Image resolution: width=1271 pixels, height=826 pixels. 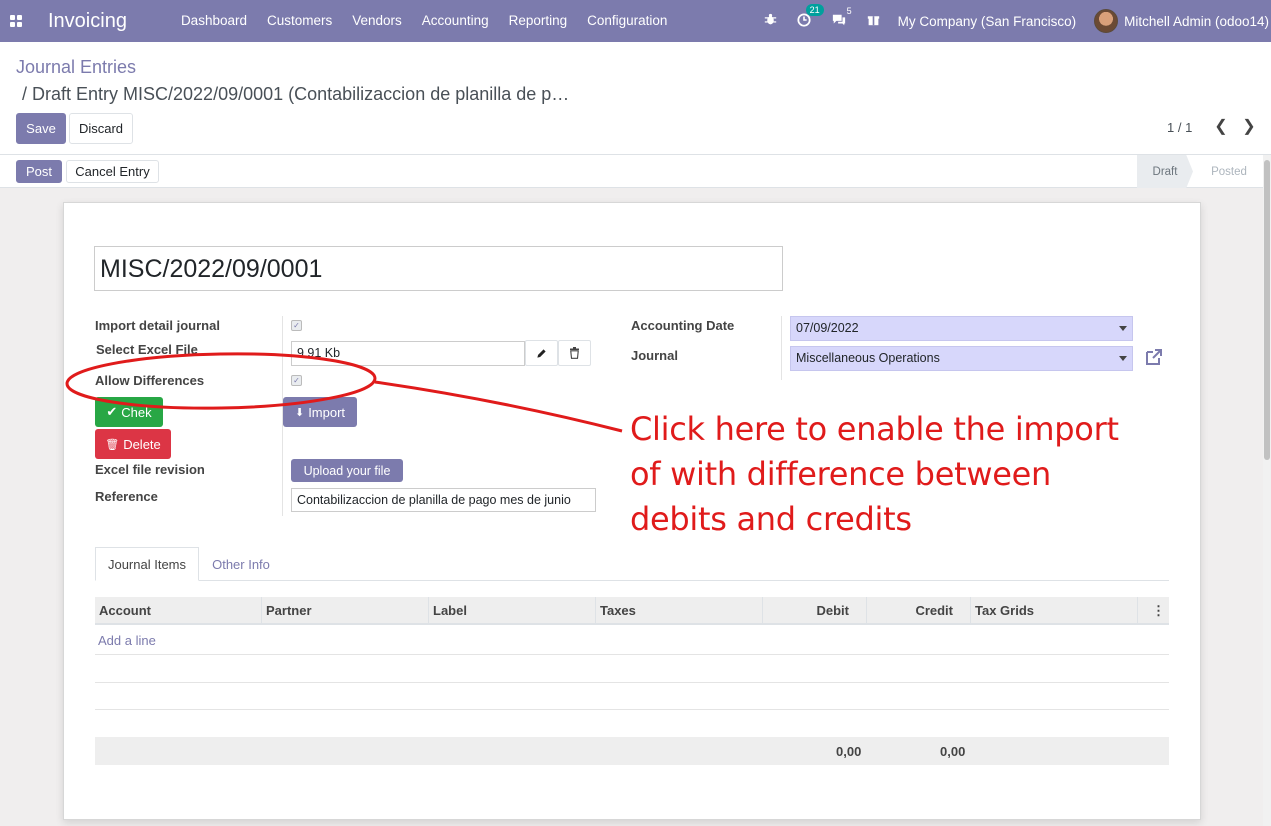 What do you see at coordinates (347, 470) in the screenshot?
I see `upload-file-button: Upload your file` at bounding box center [347, 470].